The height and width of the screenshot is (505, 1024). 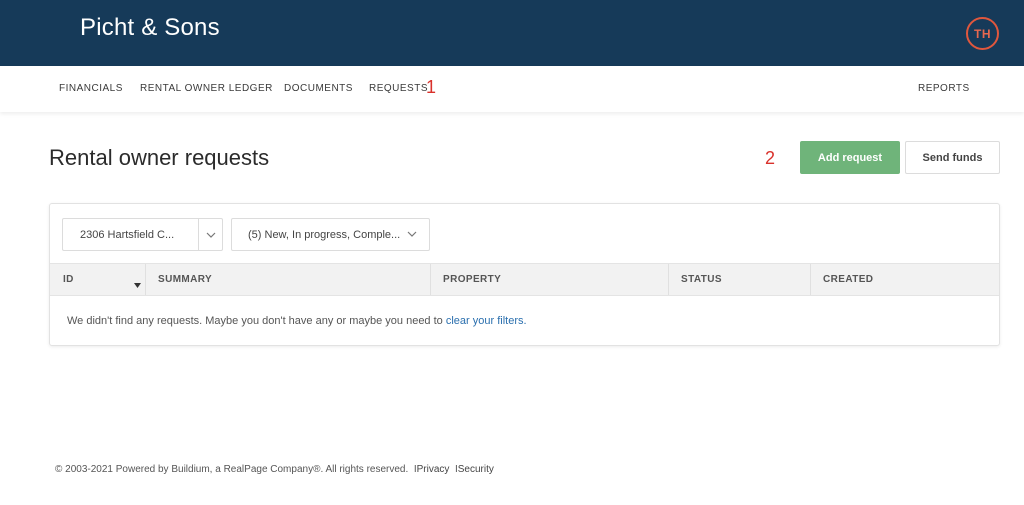 What do you see at coordinates (486, 321) in the screenshot?
I see `clear-filters-link: clear your filters.` at bounding box center [486, 321].